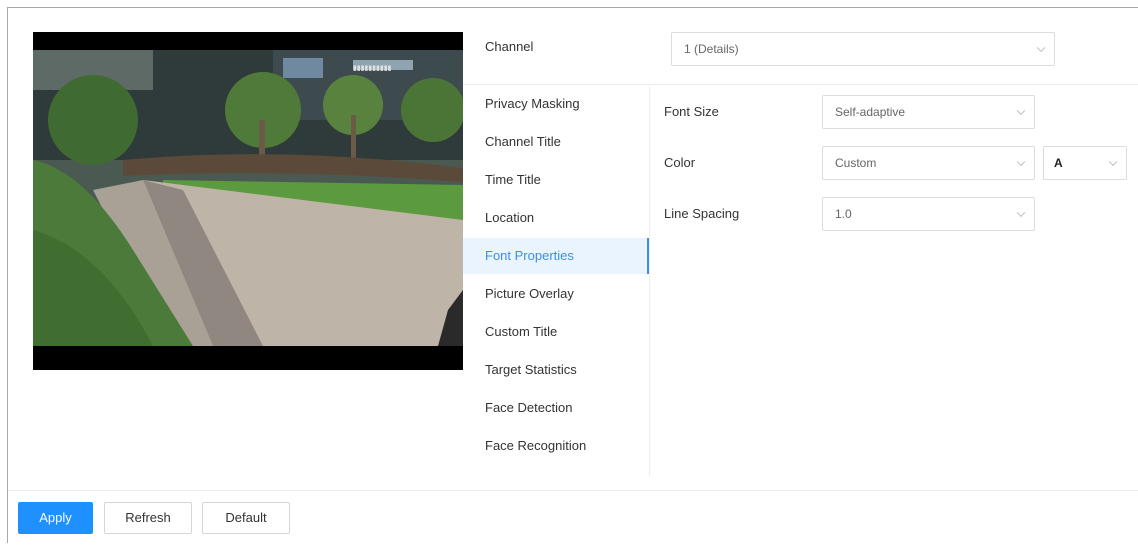  Describe the element at coordinates (556, 104) in the screenshot. I see `menu-item-privacy-masking: Privacy Masking` at that location.